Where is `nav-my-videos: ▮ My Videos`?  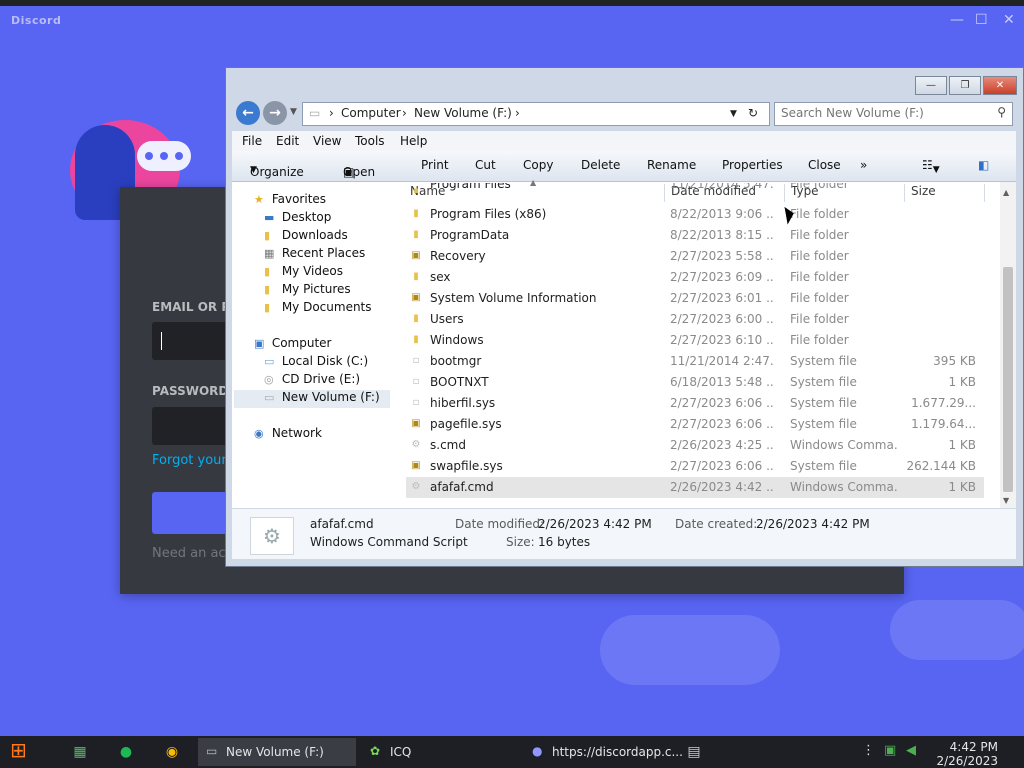
nav-my-videos: ▮ My Videos is located at coordinates (303, 273).